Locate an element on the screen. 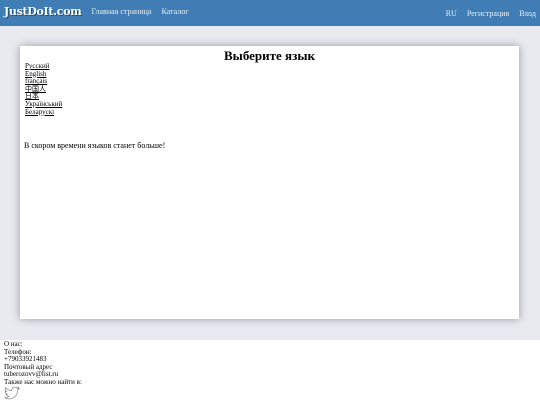 The width and height of the screenshot is (540, 405). twitter-icon is located at coordinates (12, 393).